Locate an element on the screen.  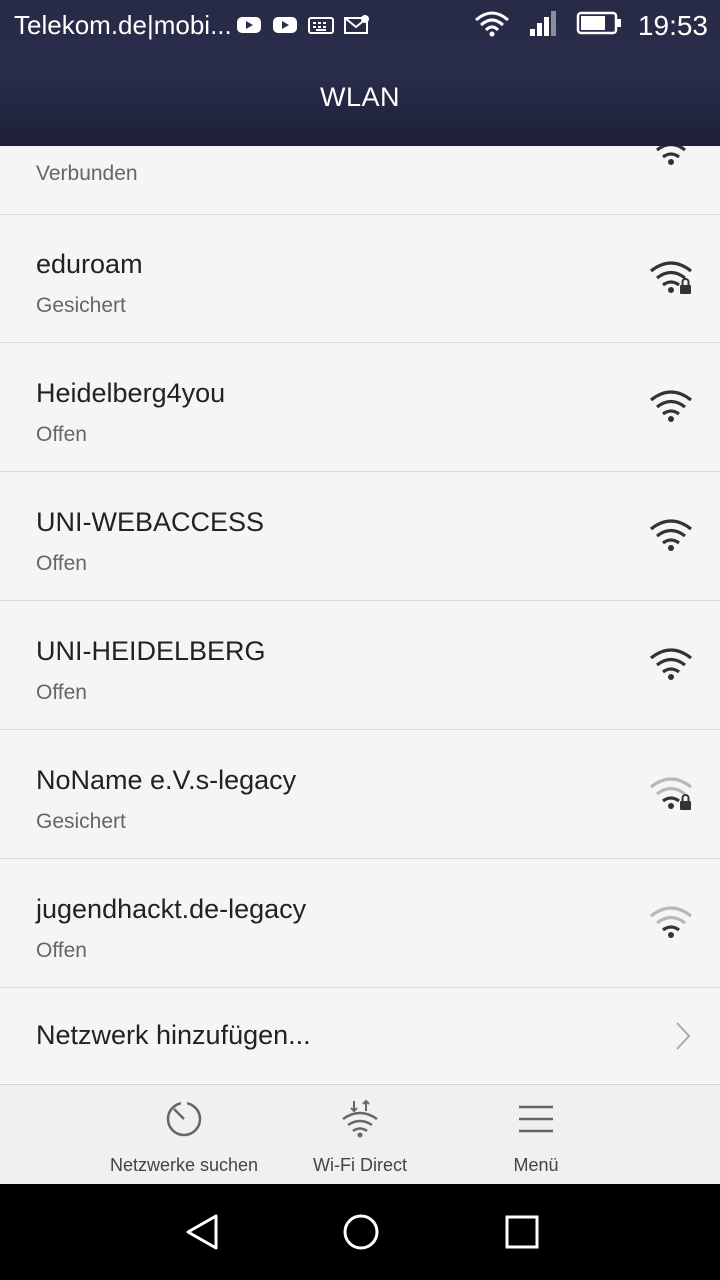
network-status: Verbunden is located at coordinates (87, 173).